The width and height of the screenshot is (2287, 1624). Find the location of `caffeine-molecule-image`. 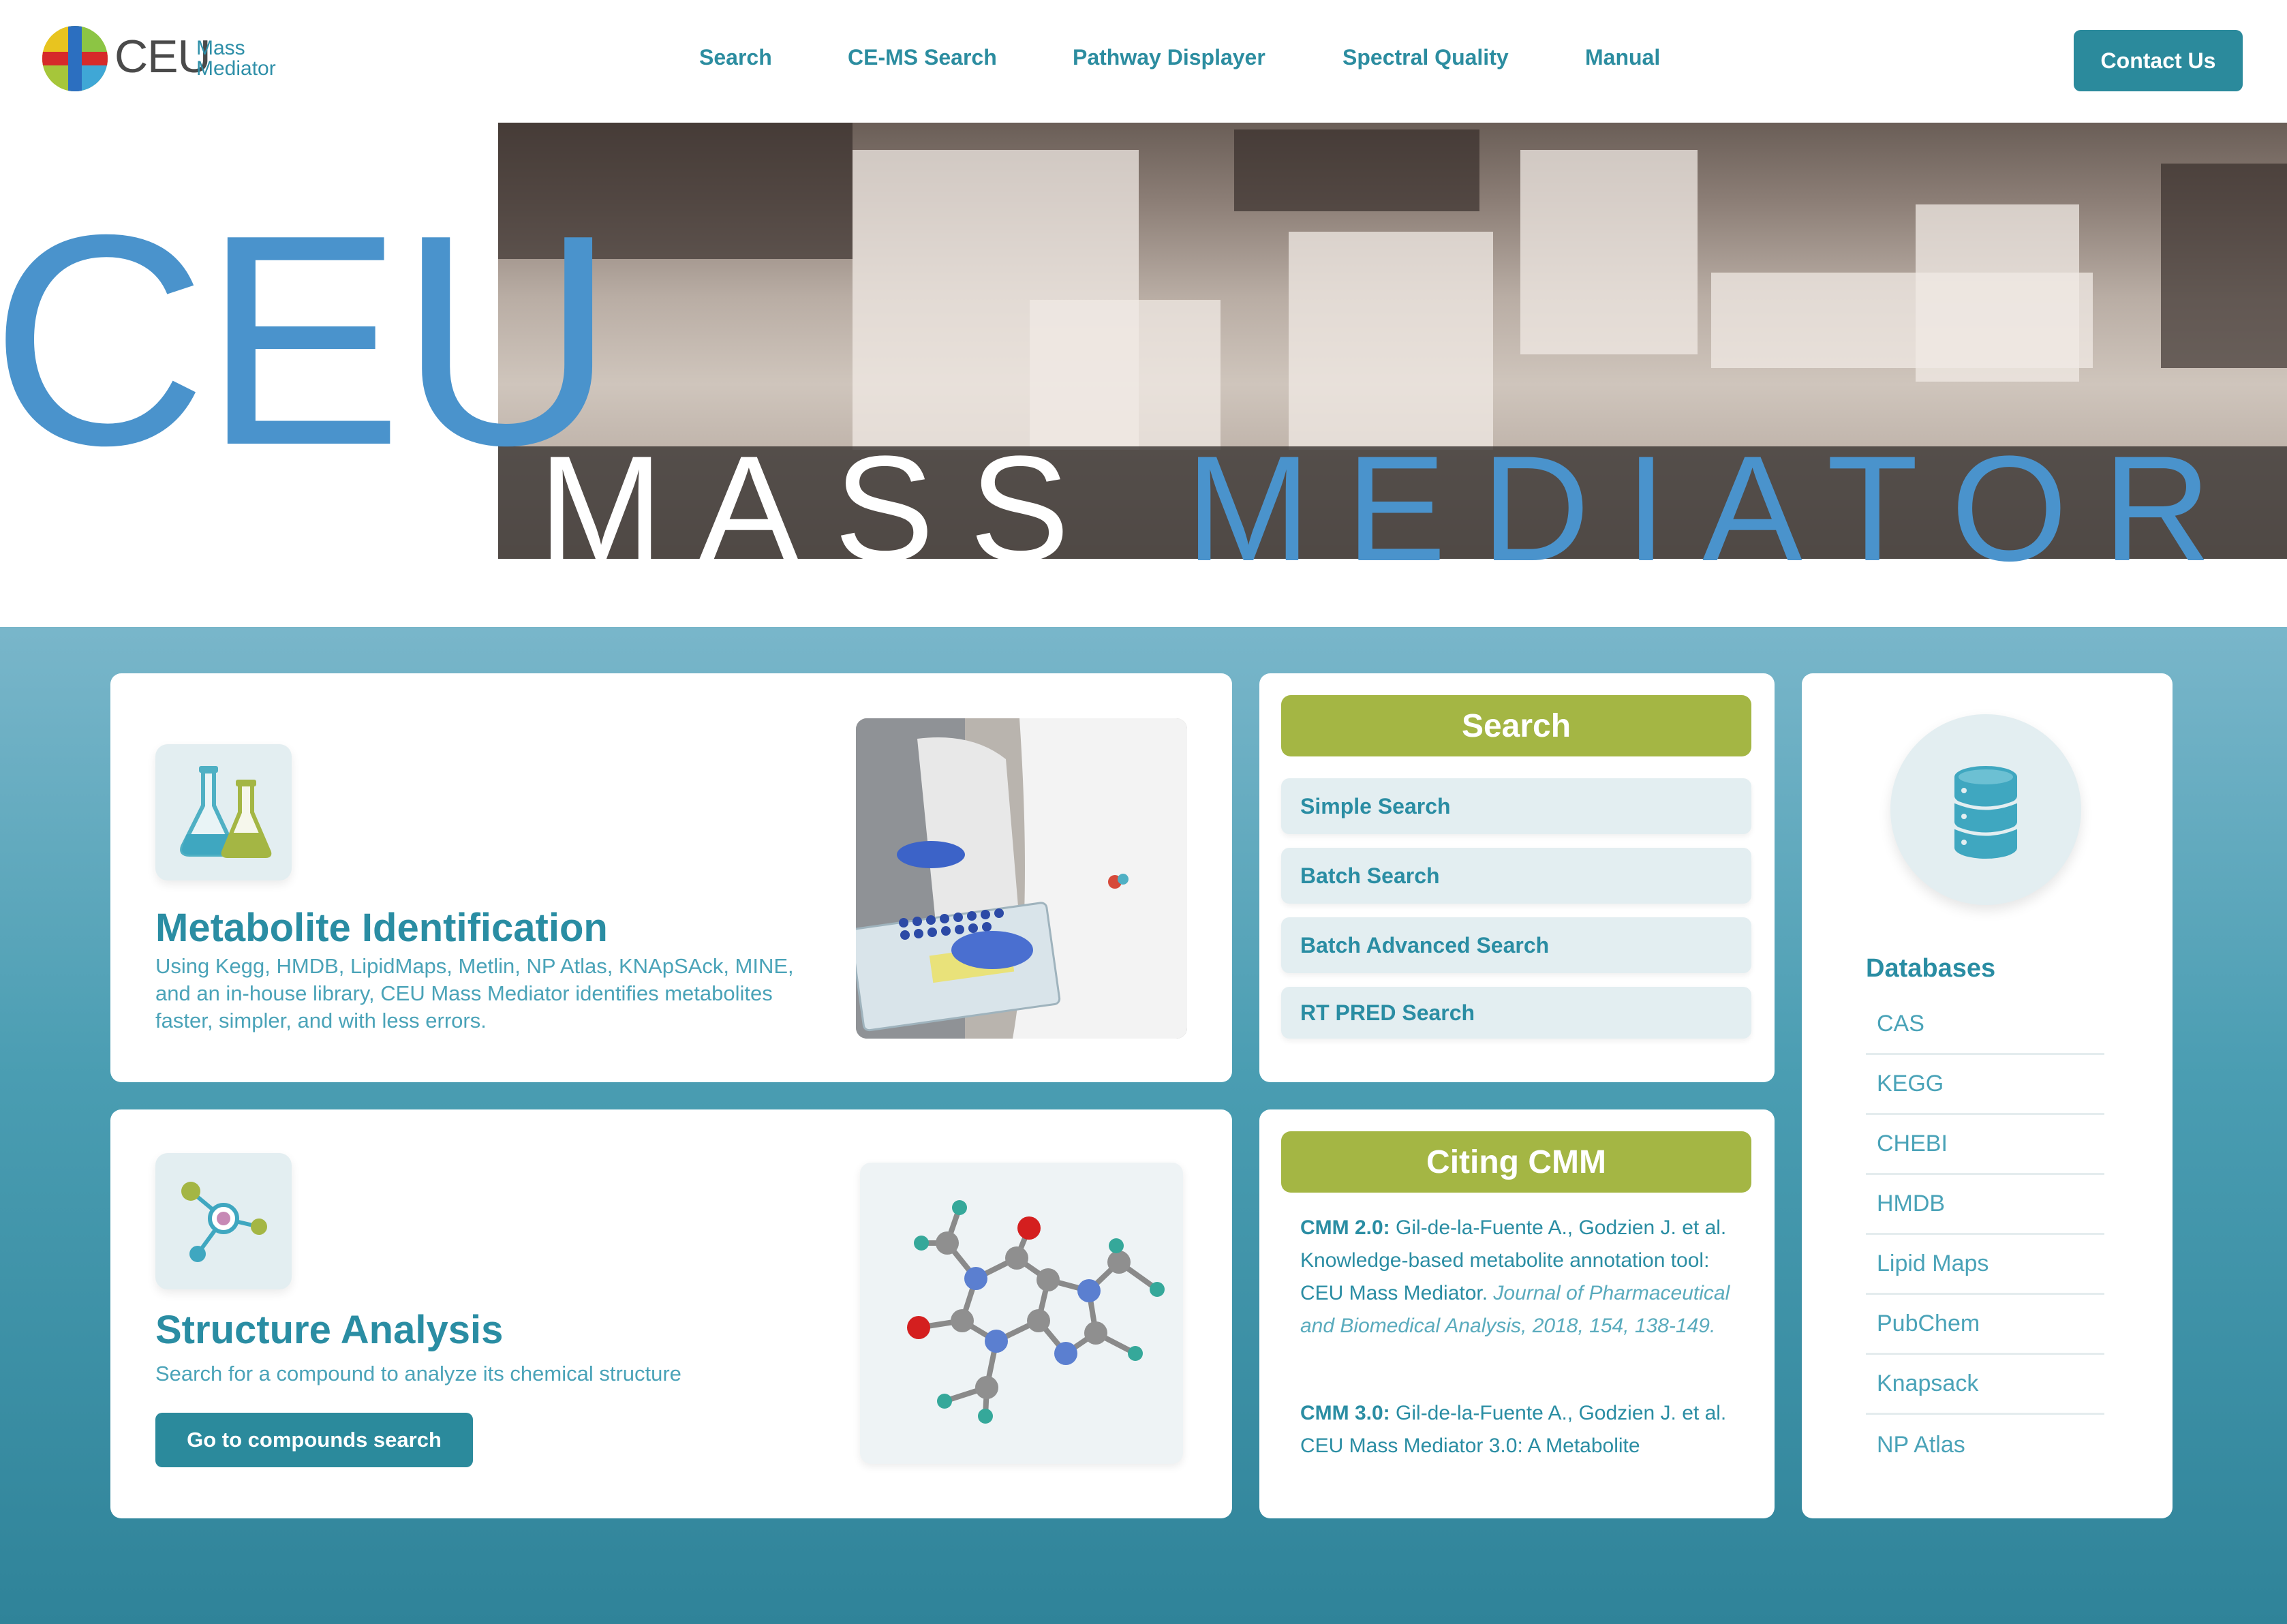

caffeine-molecule-image is located at coordinates (1022, 1313).